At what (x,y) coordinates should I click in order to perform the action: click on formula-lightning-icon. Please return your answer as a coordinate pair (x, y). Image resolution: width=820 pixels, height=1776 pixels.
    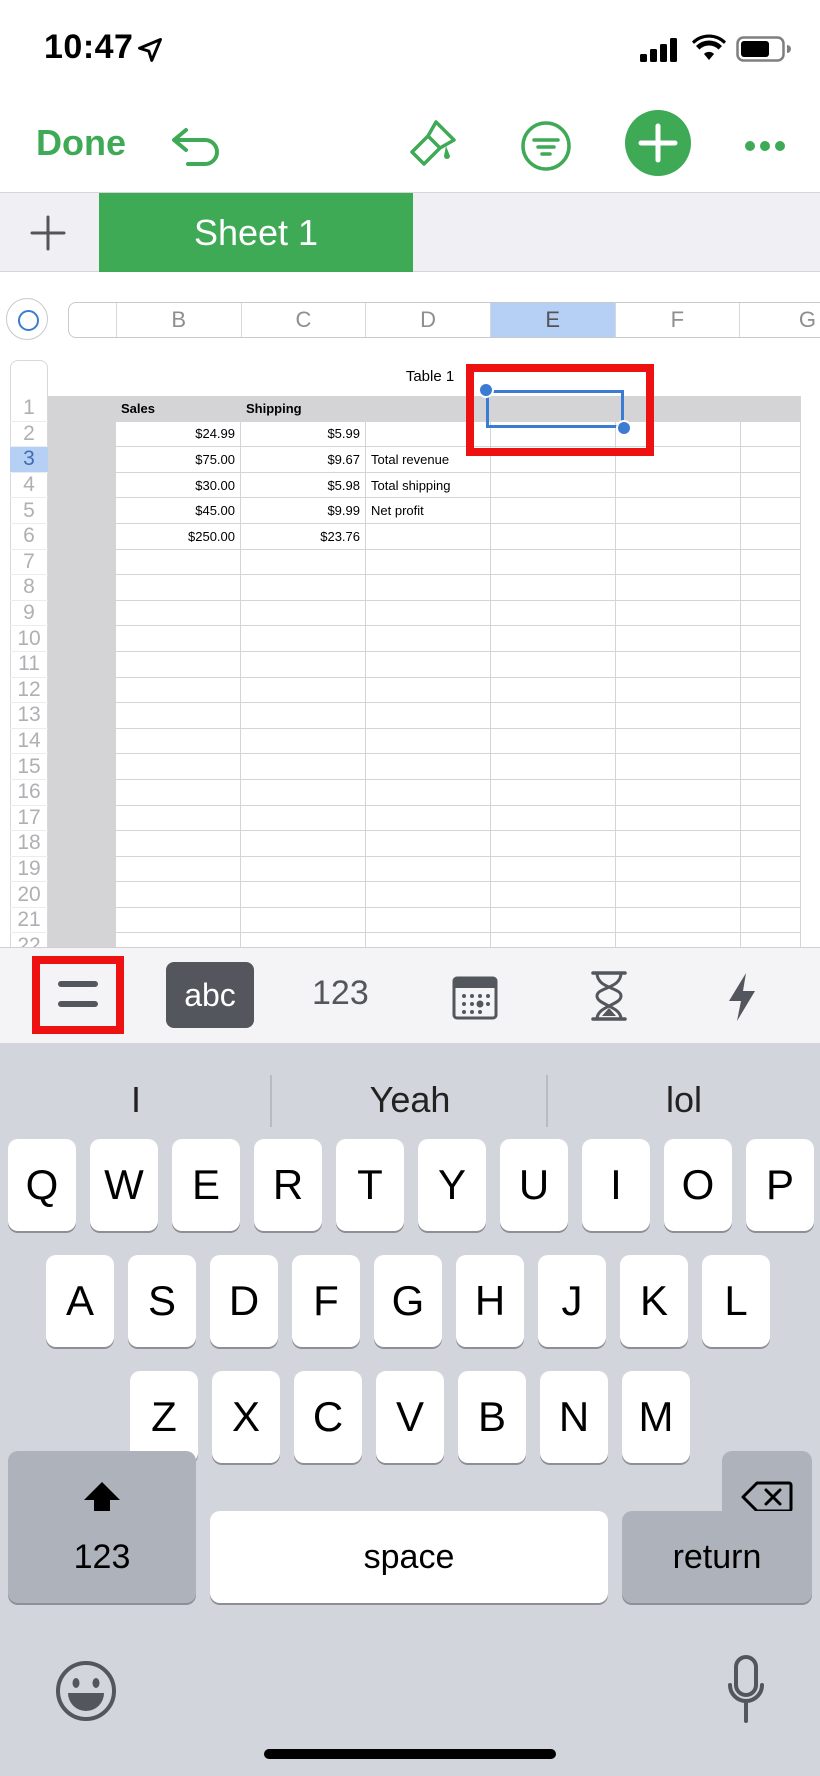
    Looking at the image, I should click on (742, 997).